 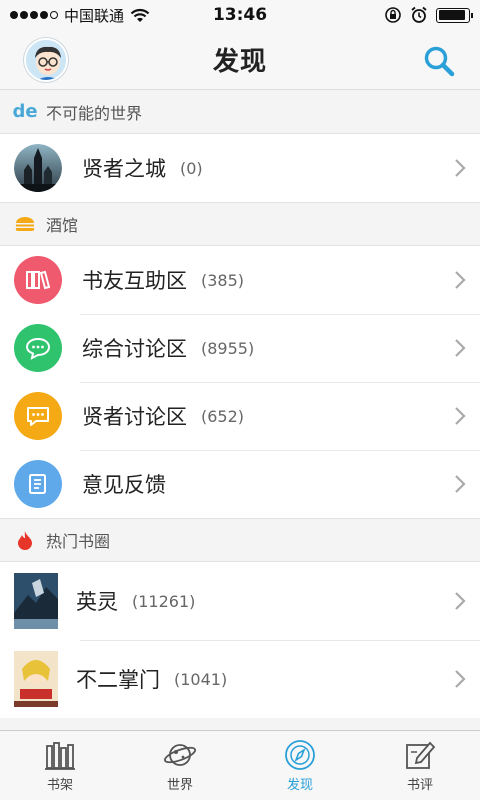 What do you see at coordinates (201, 679) in the screenshot?
I see `item-count: (1041)` at bounding box center [201, 679].